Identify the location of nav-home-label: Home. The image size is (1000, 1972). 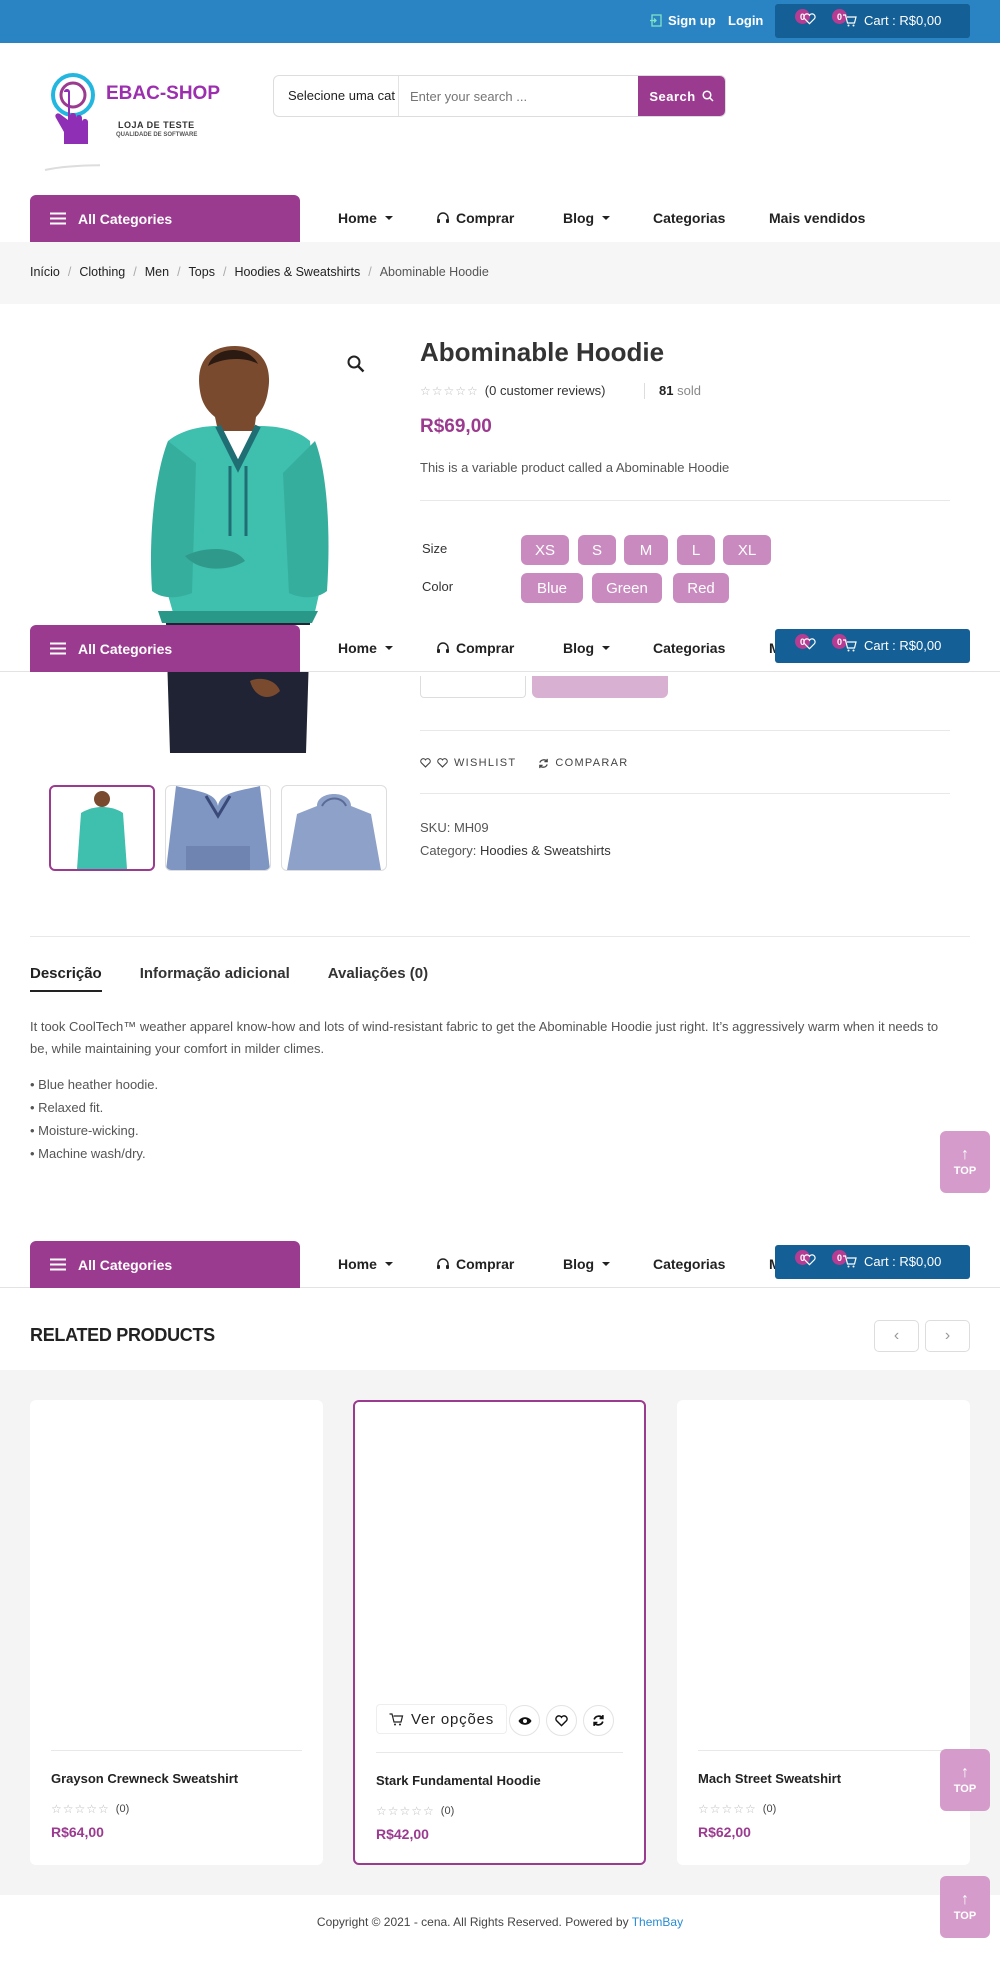
(357, 1264).